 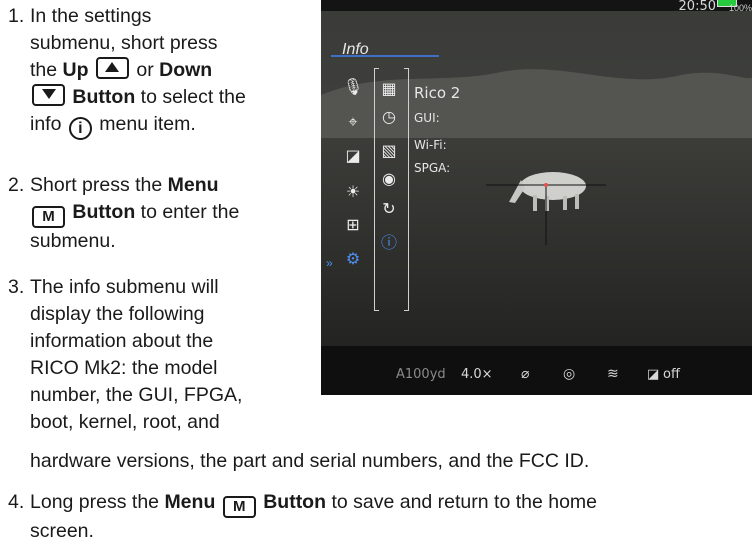 I want to click on wifi-off-icon: ≋, so click(x=613, y=374).